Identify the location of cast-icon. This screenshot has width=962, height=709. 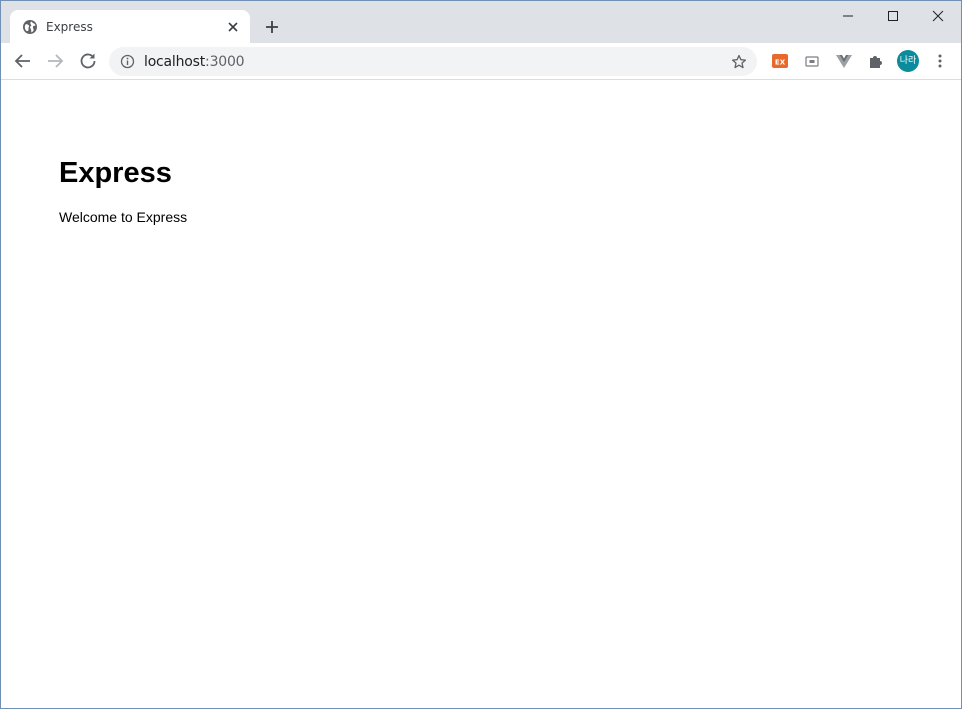
(812, 61).